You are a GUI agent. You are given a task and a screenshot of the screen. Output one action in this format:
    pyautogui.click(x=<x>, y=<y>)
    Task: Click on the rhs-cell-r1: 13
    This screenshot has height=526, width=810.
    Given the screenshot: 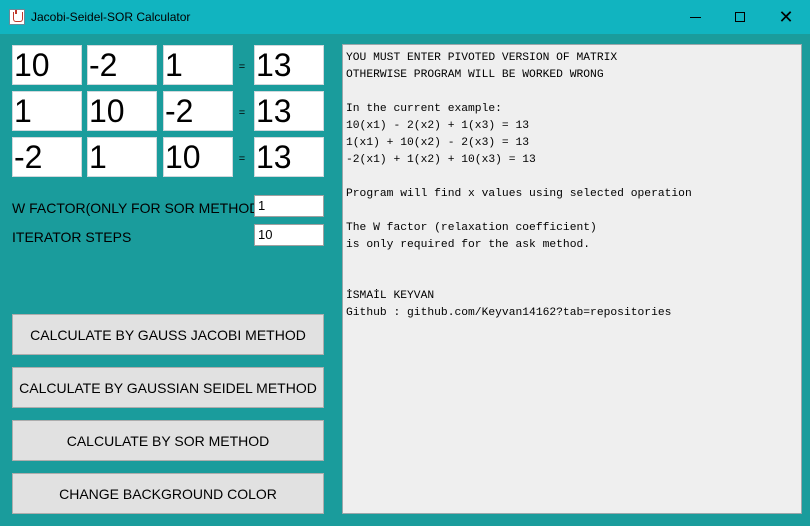 What is the action you would take?
    pyautogui.click(x=289, y=65)
    